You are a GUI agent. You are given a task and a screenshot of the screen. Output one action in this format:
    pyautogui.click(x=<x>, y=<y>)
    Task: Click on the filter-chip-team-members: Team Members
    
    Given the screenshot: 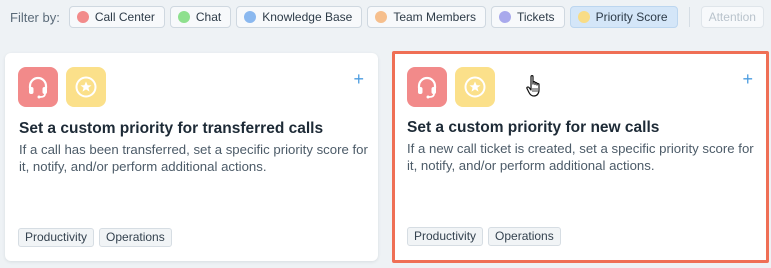 What is the action you would take?
    pyautogui.click(x=426, y=17)
    